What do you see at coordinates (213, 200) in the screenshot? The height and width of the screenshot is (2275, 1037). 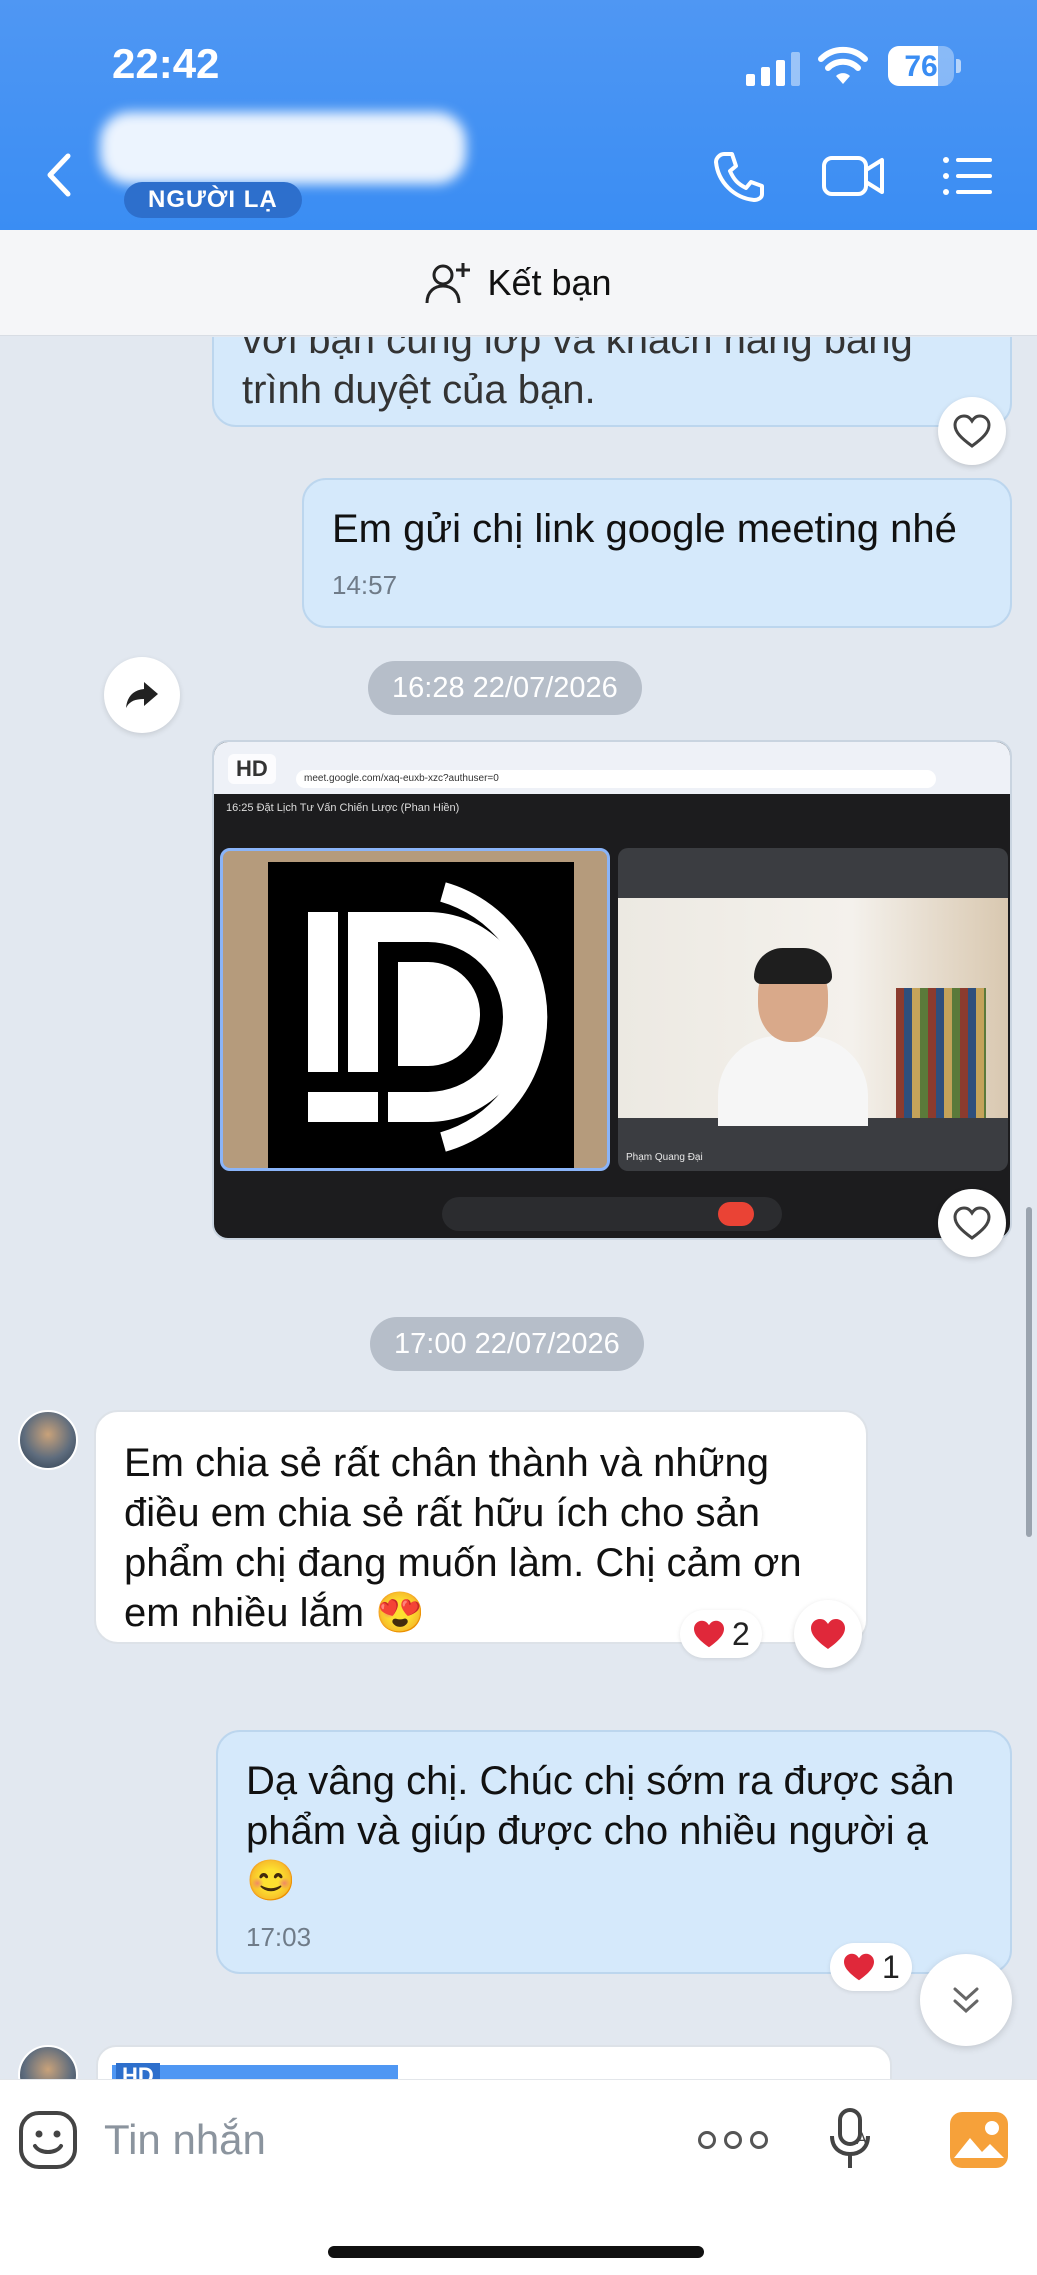 I see `stranger-badge: NGƯỜI LẠ` at bounding box center [213, 200].